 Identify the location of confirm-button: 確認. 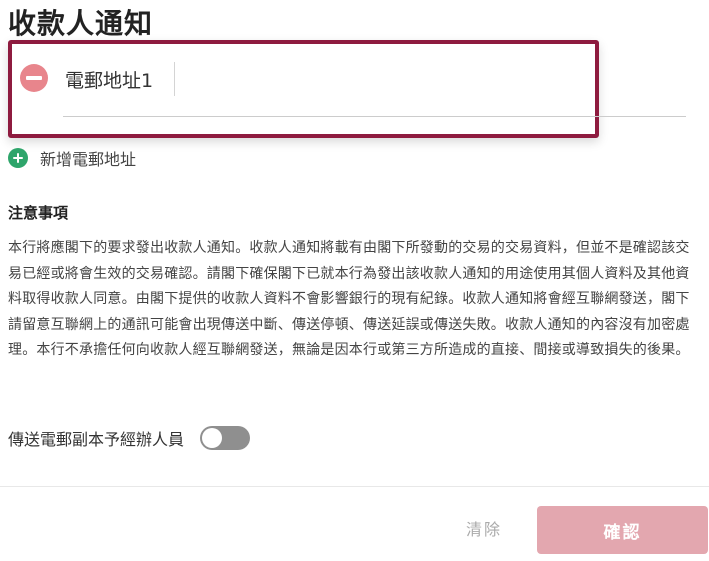
(622, 530).